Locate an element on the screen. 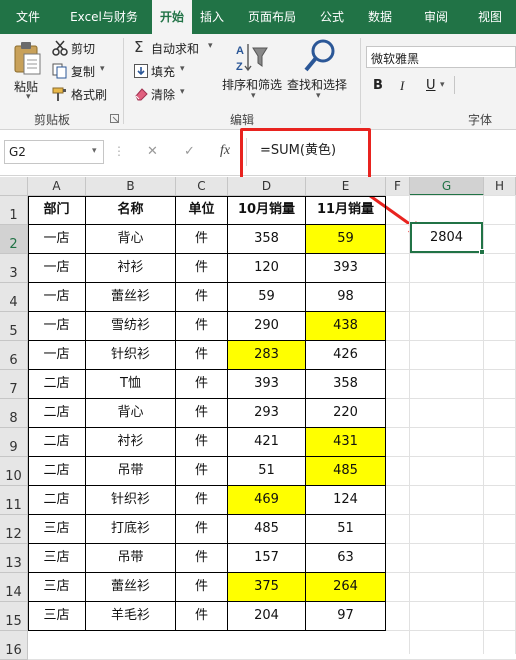  row-header-3: 3 is located at coordinates (14, 268).